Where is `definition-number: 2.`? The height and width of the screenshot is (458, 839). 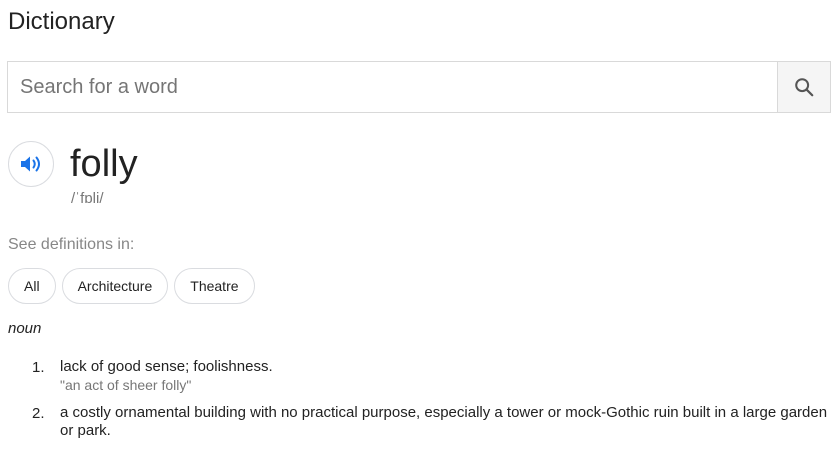 definition-number: 2. is located at coordinates (38, 413).